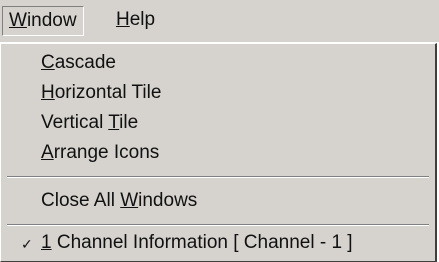 Image resolution: width=439 pixels, height=262 pixels. I want to click on menu-item-label: 1 Channel Information [ Channel - 1 ], so click(197, 243).